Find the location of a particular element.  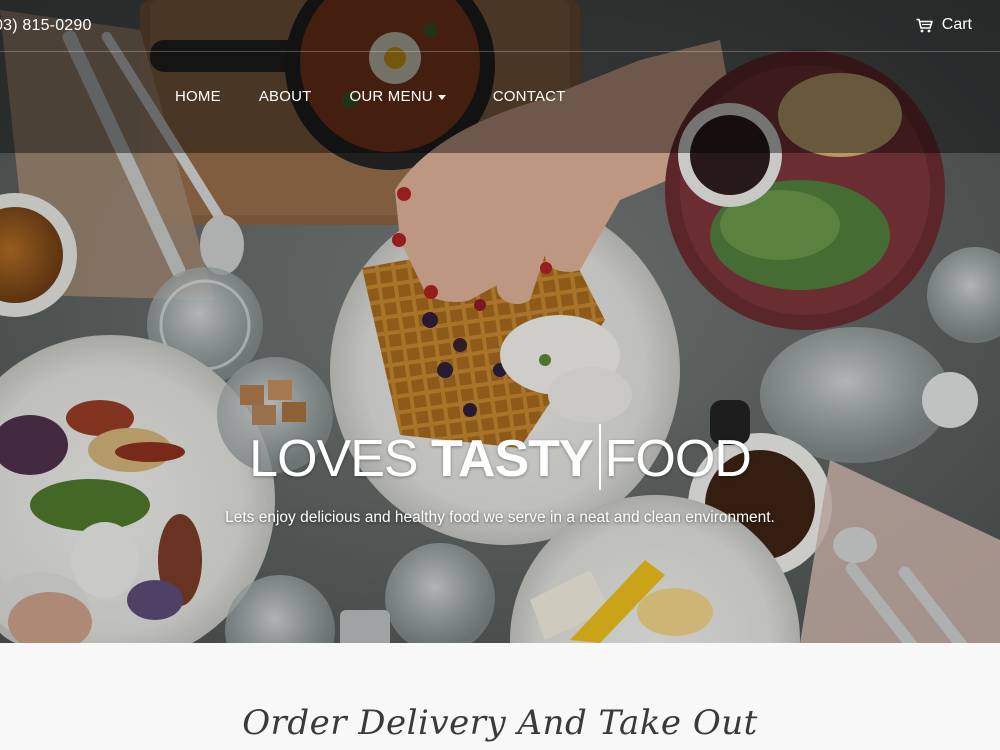

headline-divider is located at coordinates (599, 457).